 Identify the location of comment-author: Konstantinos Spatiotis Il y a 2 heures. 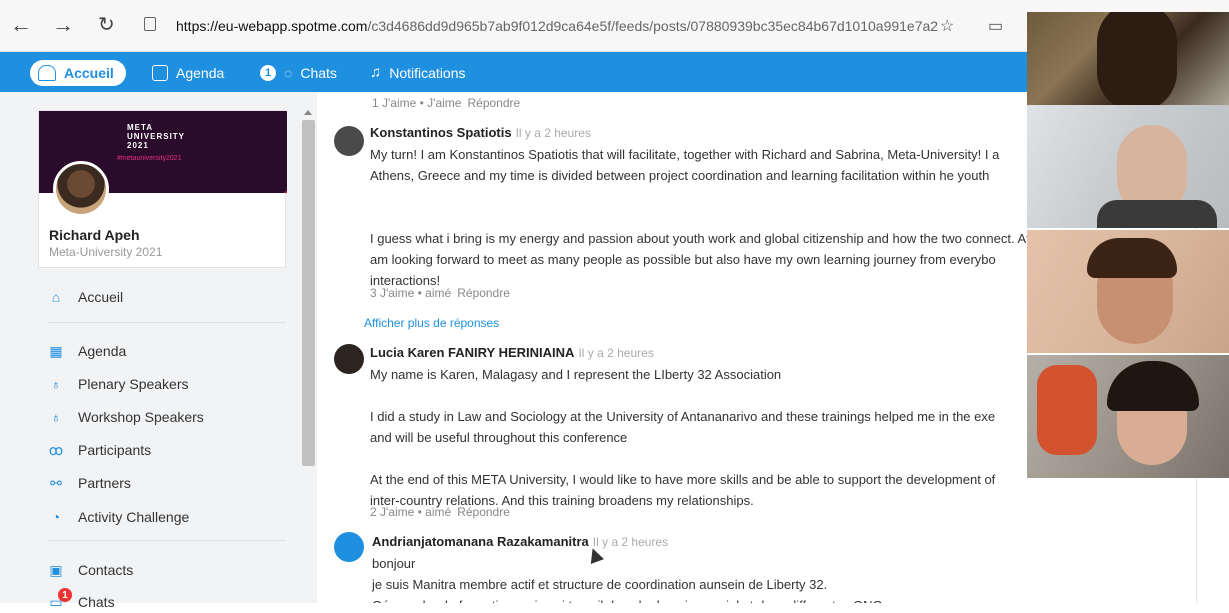
(480, 132).